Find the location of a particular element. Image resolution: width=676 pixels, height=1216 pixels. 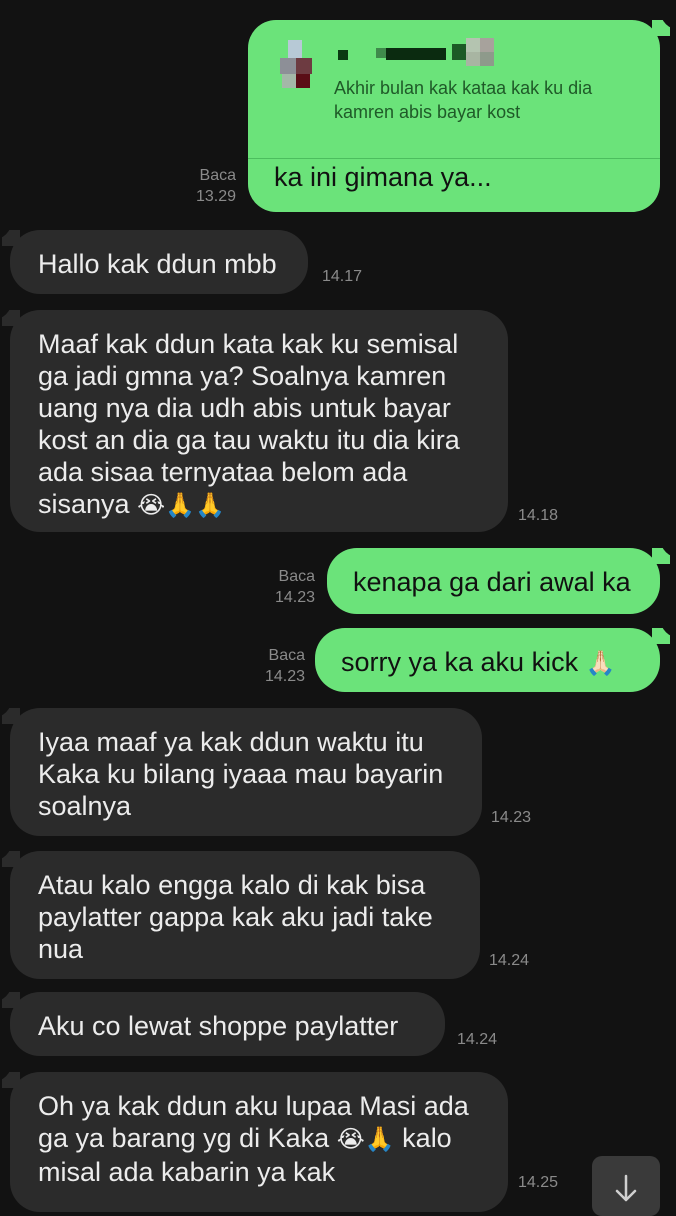

message-text: Hallo kak ddun mbb is located at coordinates (157, 264).